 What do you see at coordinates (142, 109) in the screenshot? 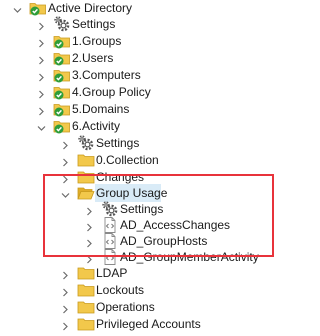
I see `tree-item-5-domains: 5.Domains` at bounding box center [142, 109].